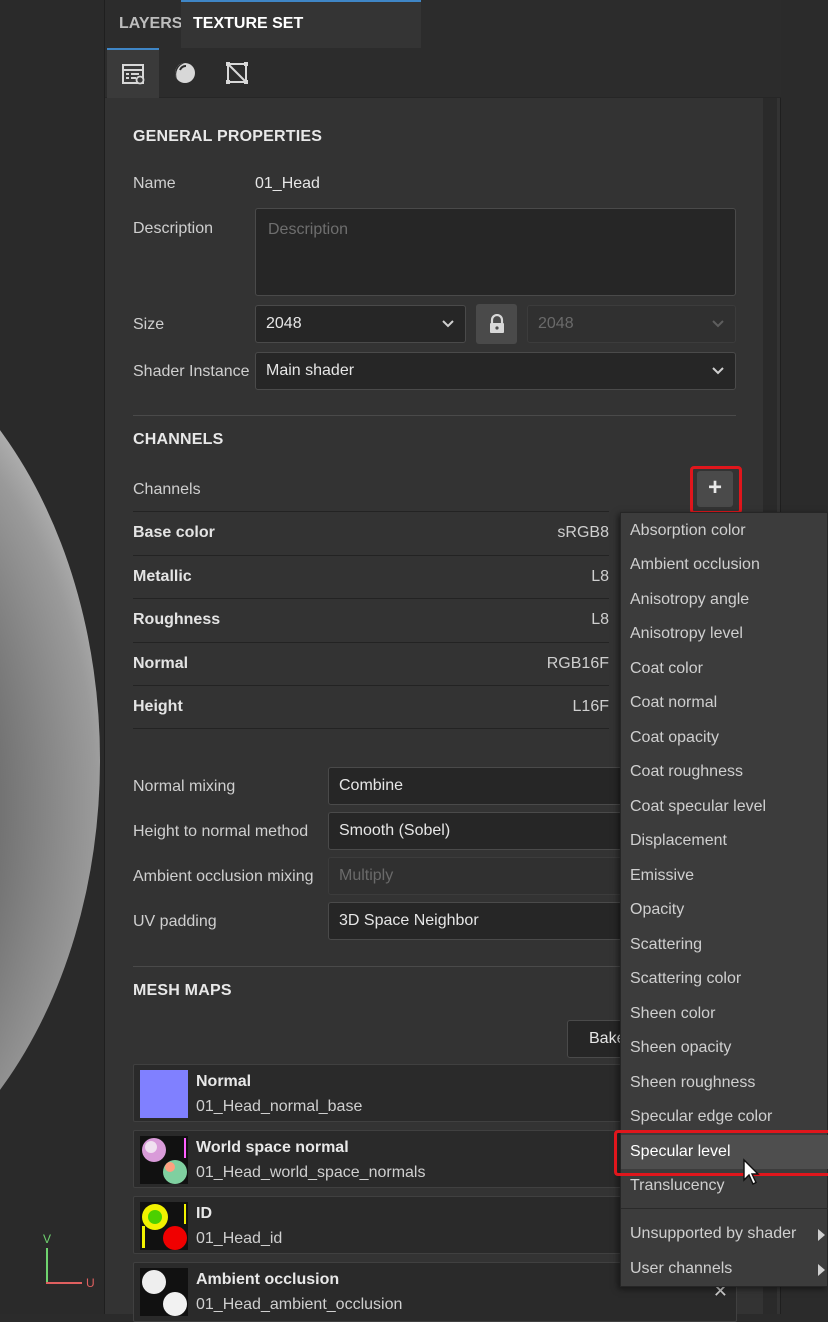  I want to click on id-map-thumbnail, so click(164, 1226).